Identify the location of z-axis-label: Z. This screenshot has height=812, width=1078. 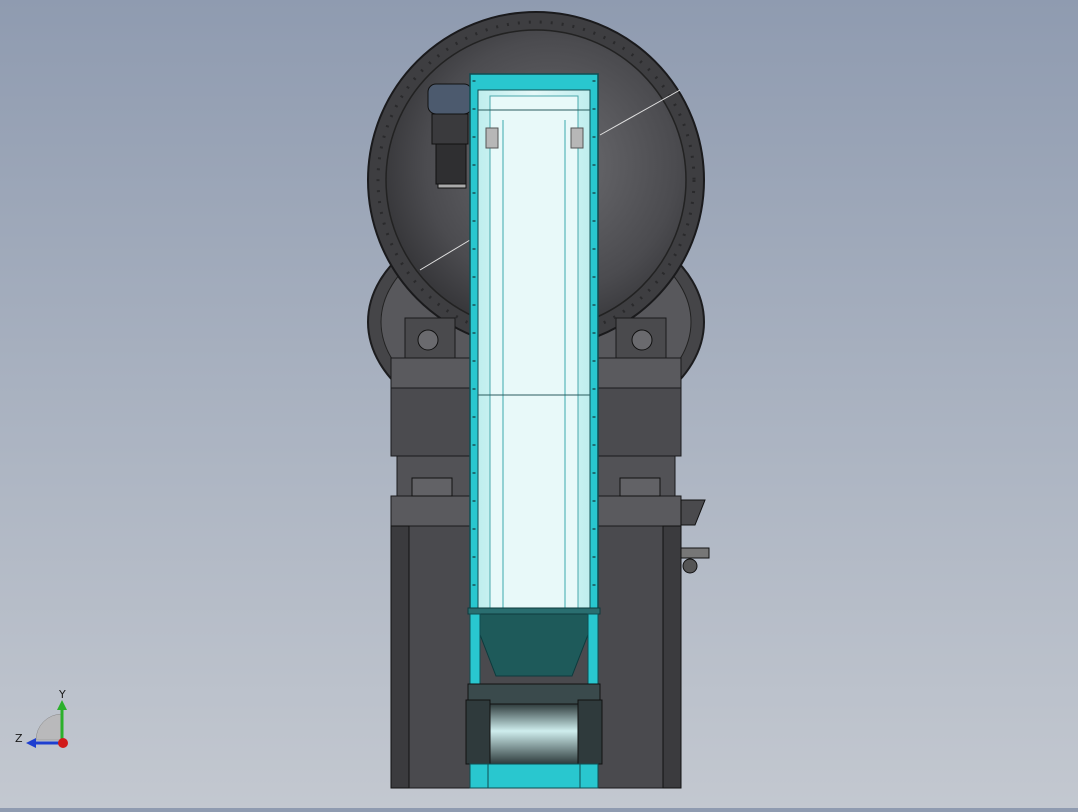
(19, 738).